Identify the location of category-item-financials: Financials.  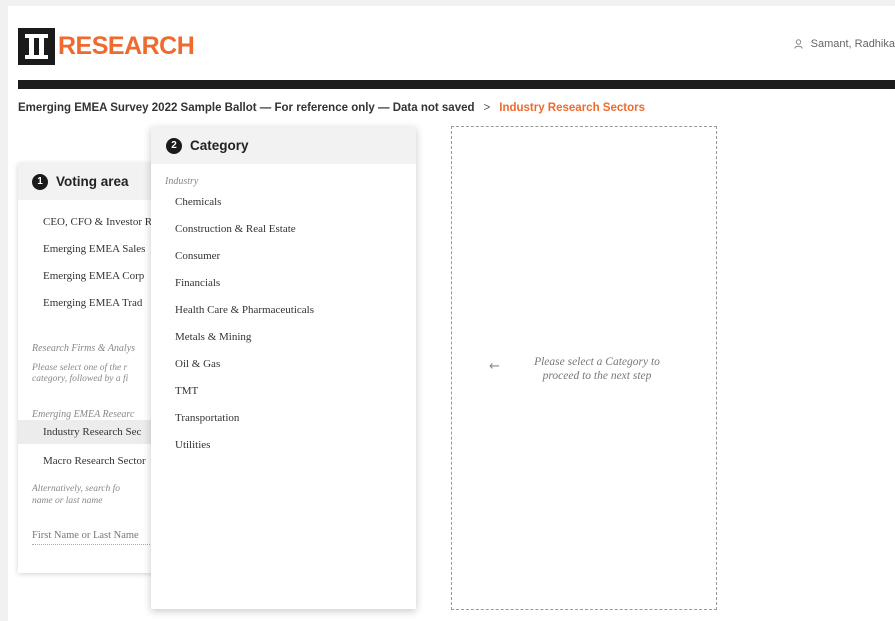
(197, 283).